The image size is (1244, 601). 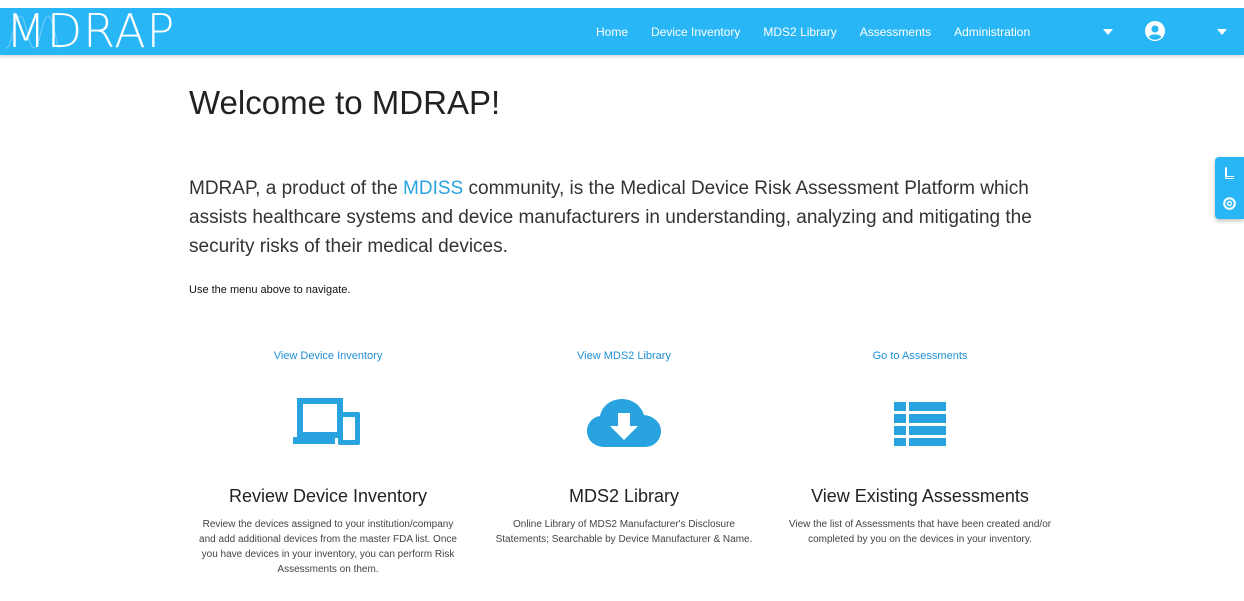 What do you see at coordinates (624, 424) in the screenshot?
I see `cloud-download-icon` at bounding box center [624, 424].